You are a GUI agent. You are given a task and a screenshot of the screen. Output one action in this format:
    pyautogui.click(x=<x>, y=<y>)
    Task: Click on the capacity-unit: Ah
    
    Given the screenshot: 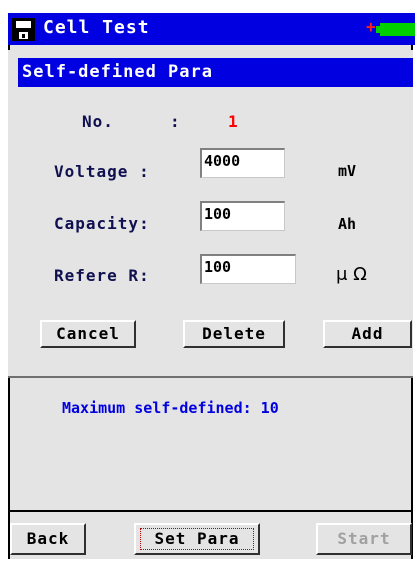 What is the action you would take?
    pyautogui.click(x=347, y=224)
    